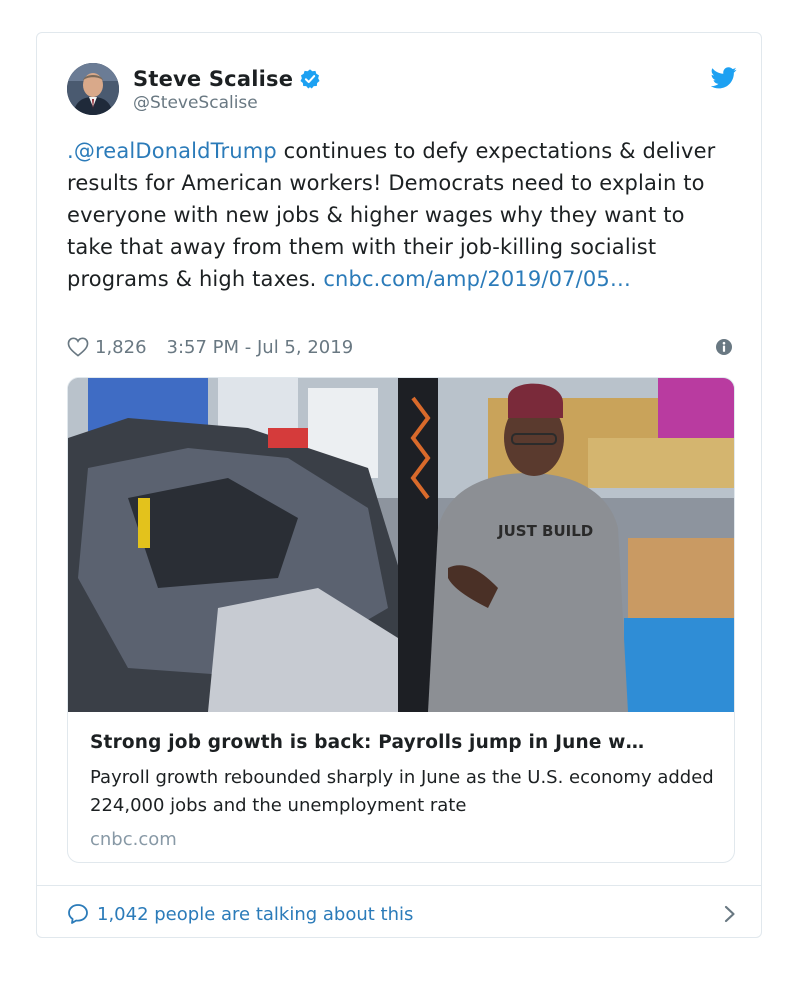 The image size is (800, 981). I want to click on author-handle: @SteveScalise, so click(227, 103).